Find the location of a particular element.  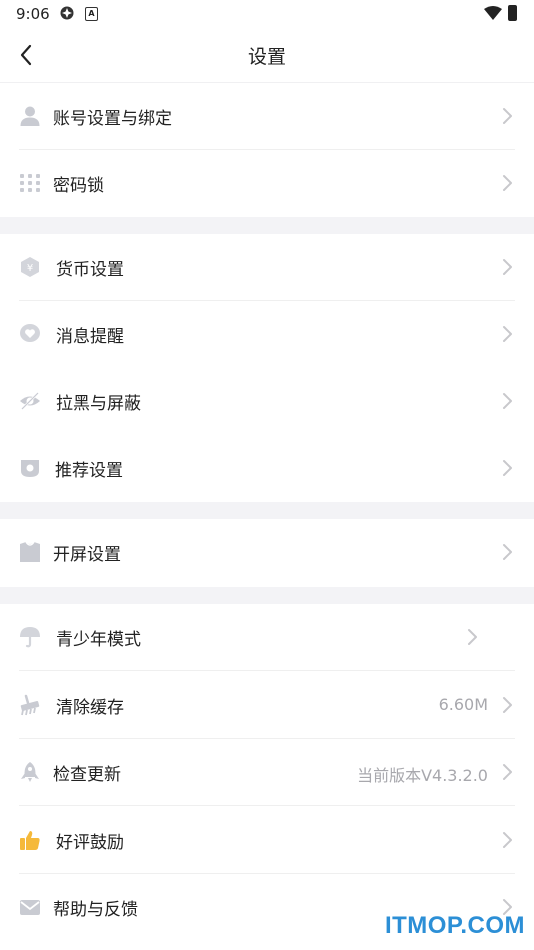

settings-item-label: 货币设置 is located at coordinates (90, 270).